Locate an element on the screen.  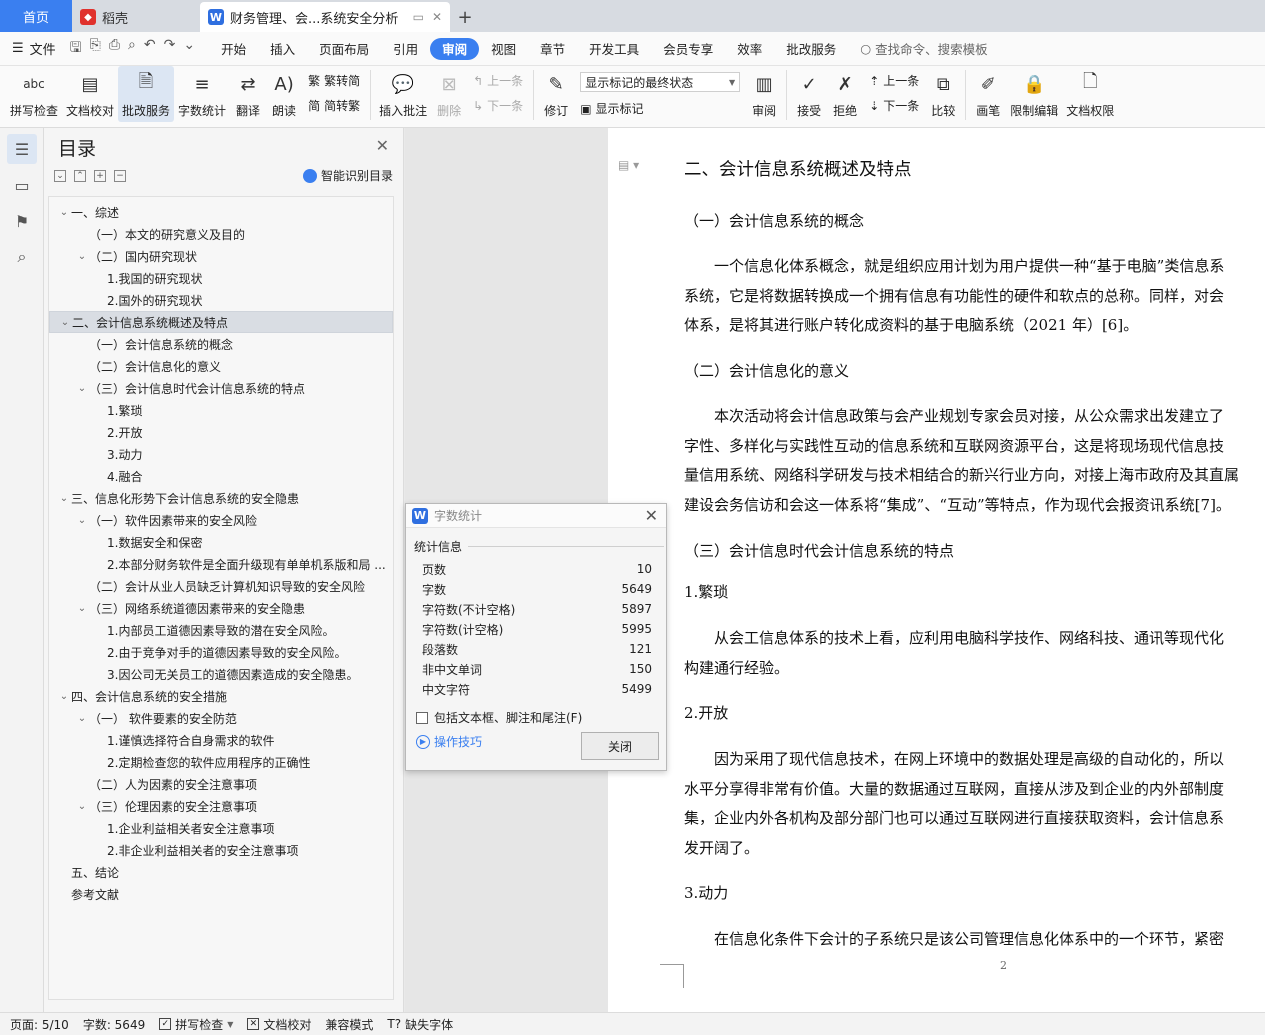
menu-reference: 引用 is located at coordinates (405, 49).